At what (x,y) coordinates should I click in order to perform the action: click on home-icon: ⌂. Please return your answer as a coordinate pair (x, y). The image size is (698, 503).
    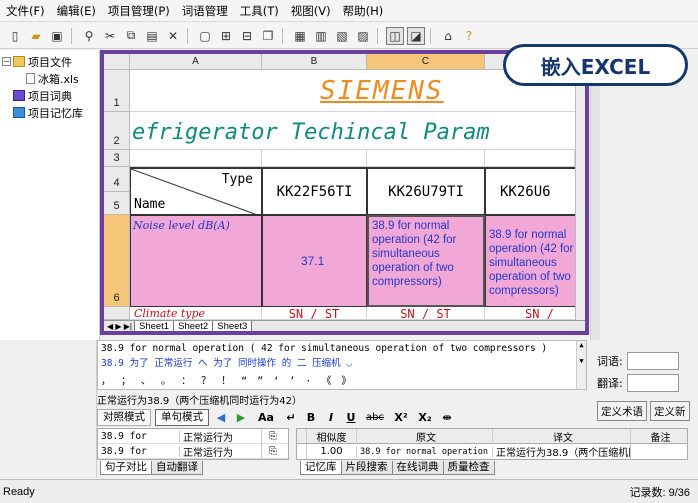
    Looking at the image, I should click on (448, 36).